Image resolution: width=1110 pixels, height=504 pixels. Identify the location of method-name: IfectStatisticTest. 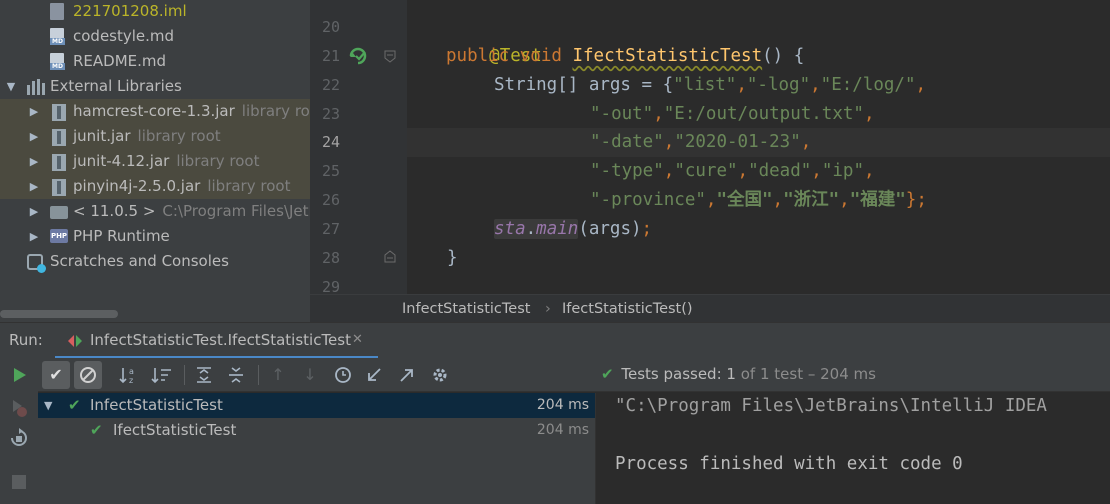
(667, 56).